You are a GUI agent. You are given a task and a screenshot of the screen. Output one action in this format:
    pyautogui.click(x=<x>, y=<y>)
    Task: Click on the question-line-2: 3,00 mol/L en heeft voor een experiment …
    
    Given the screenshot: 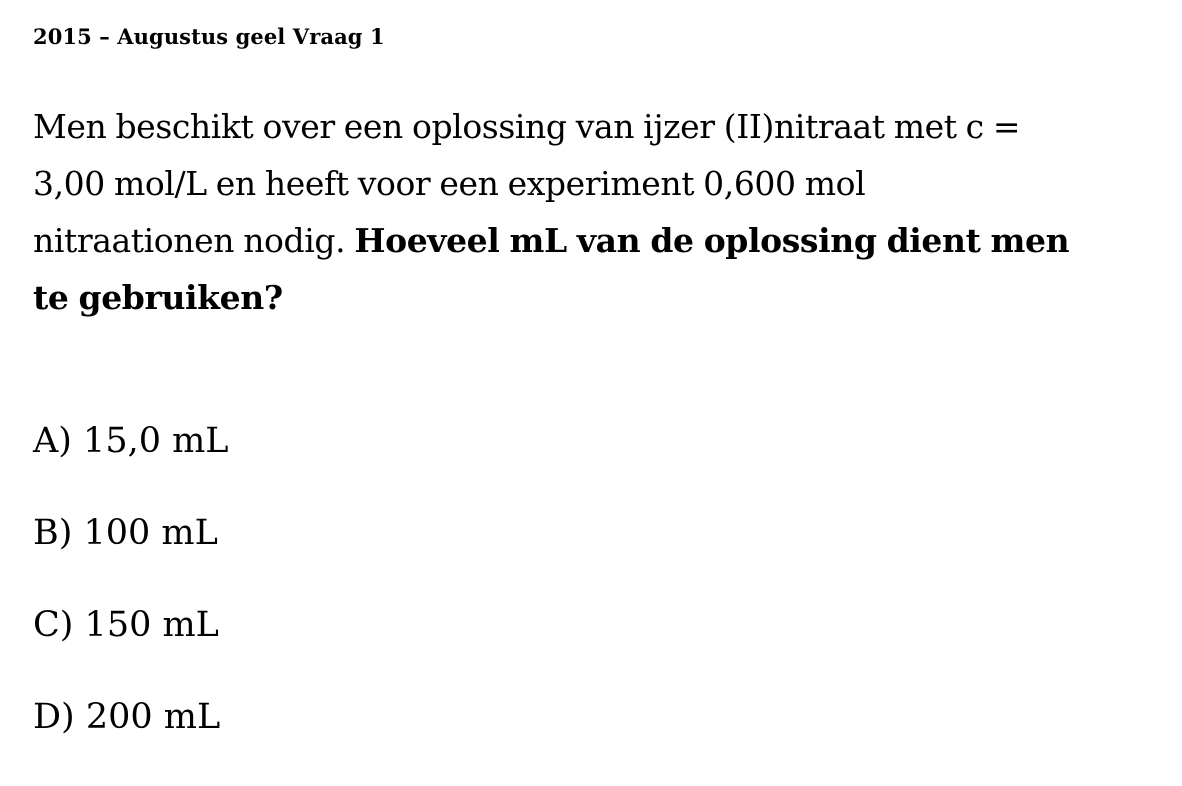 What is the action you would take?
    pyautogui.click(x=449, y=183)
    